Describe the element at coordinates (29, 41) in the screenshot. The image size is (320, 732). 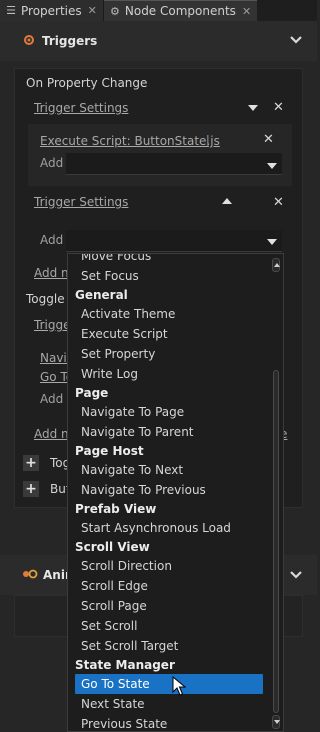
I see `gear-icon` at that location.